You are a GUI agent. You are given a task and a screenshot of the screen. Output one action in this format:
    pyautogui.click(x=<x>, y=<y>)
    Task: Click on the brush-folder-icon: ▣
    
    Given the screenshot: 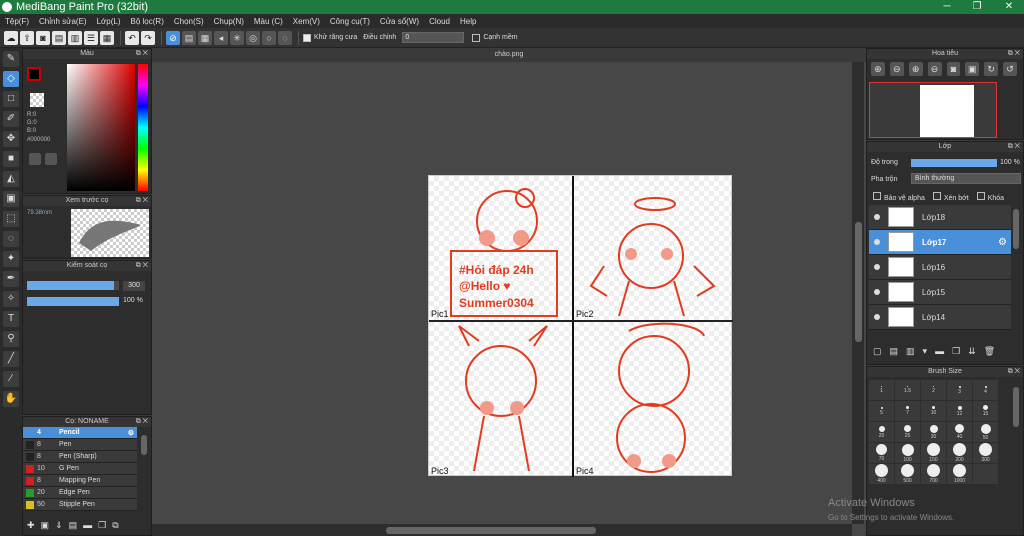 What is the action you would take?
    pyautogui.click(x=45, y=525)
    